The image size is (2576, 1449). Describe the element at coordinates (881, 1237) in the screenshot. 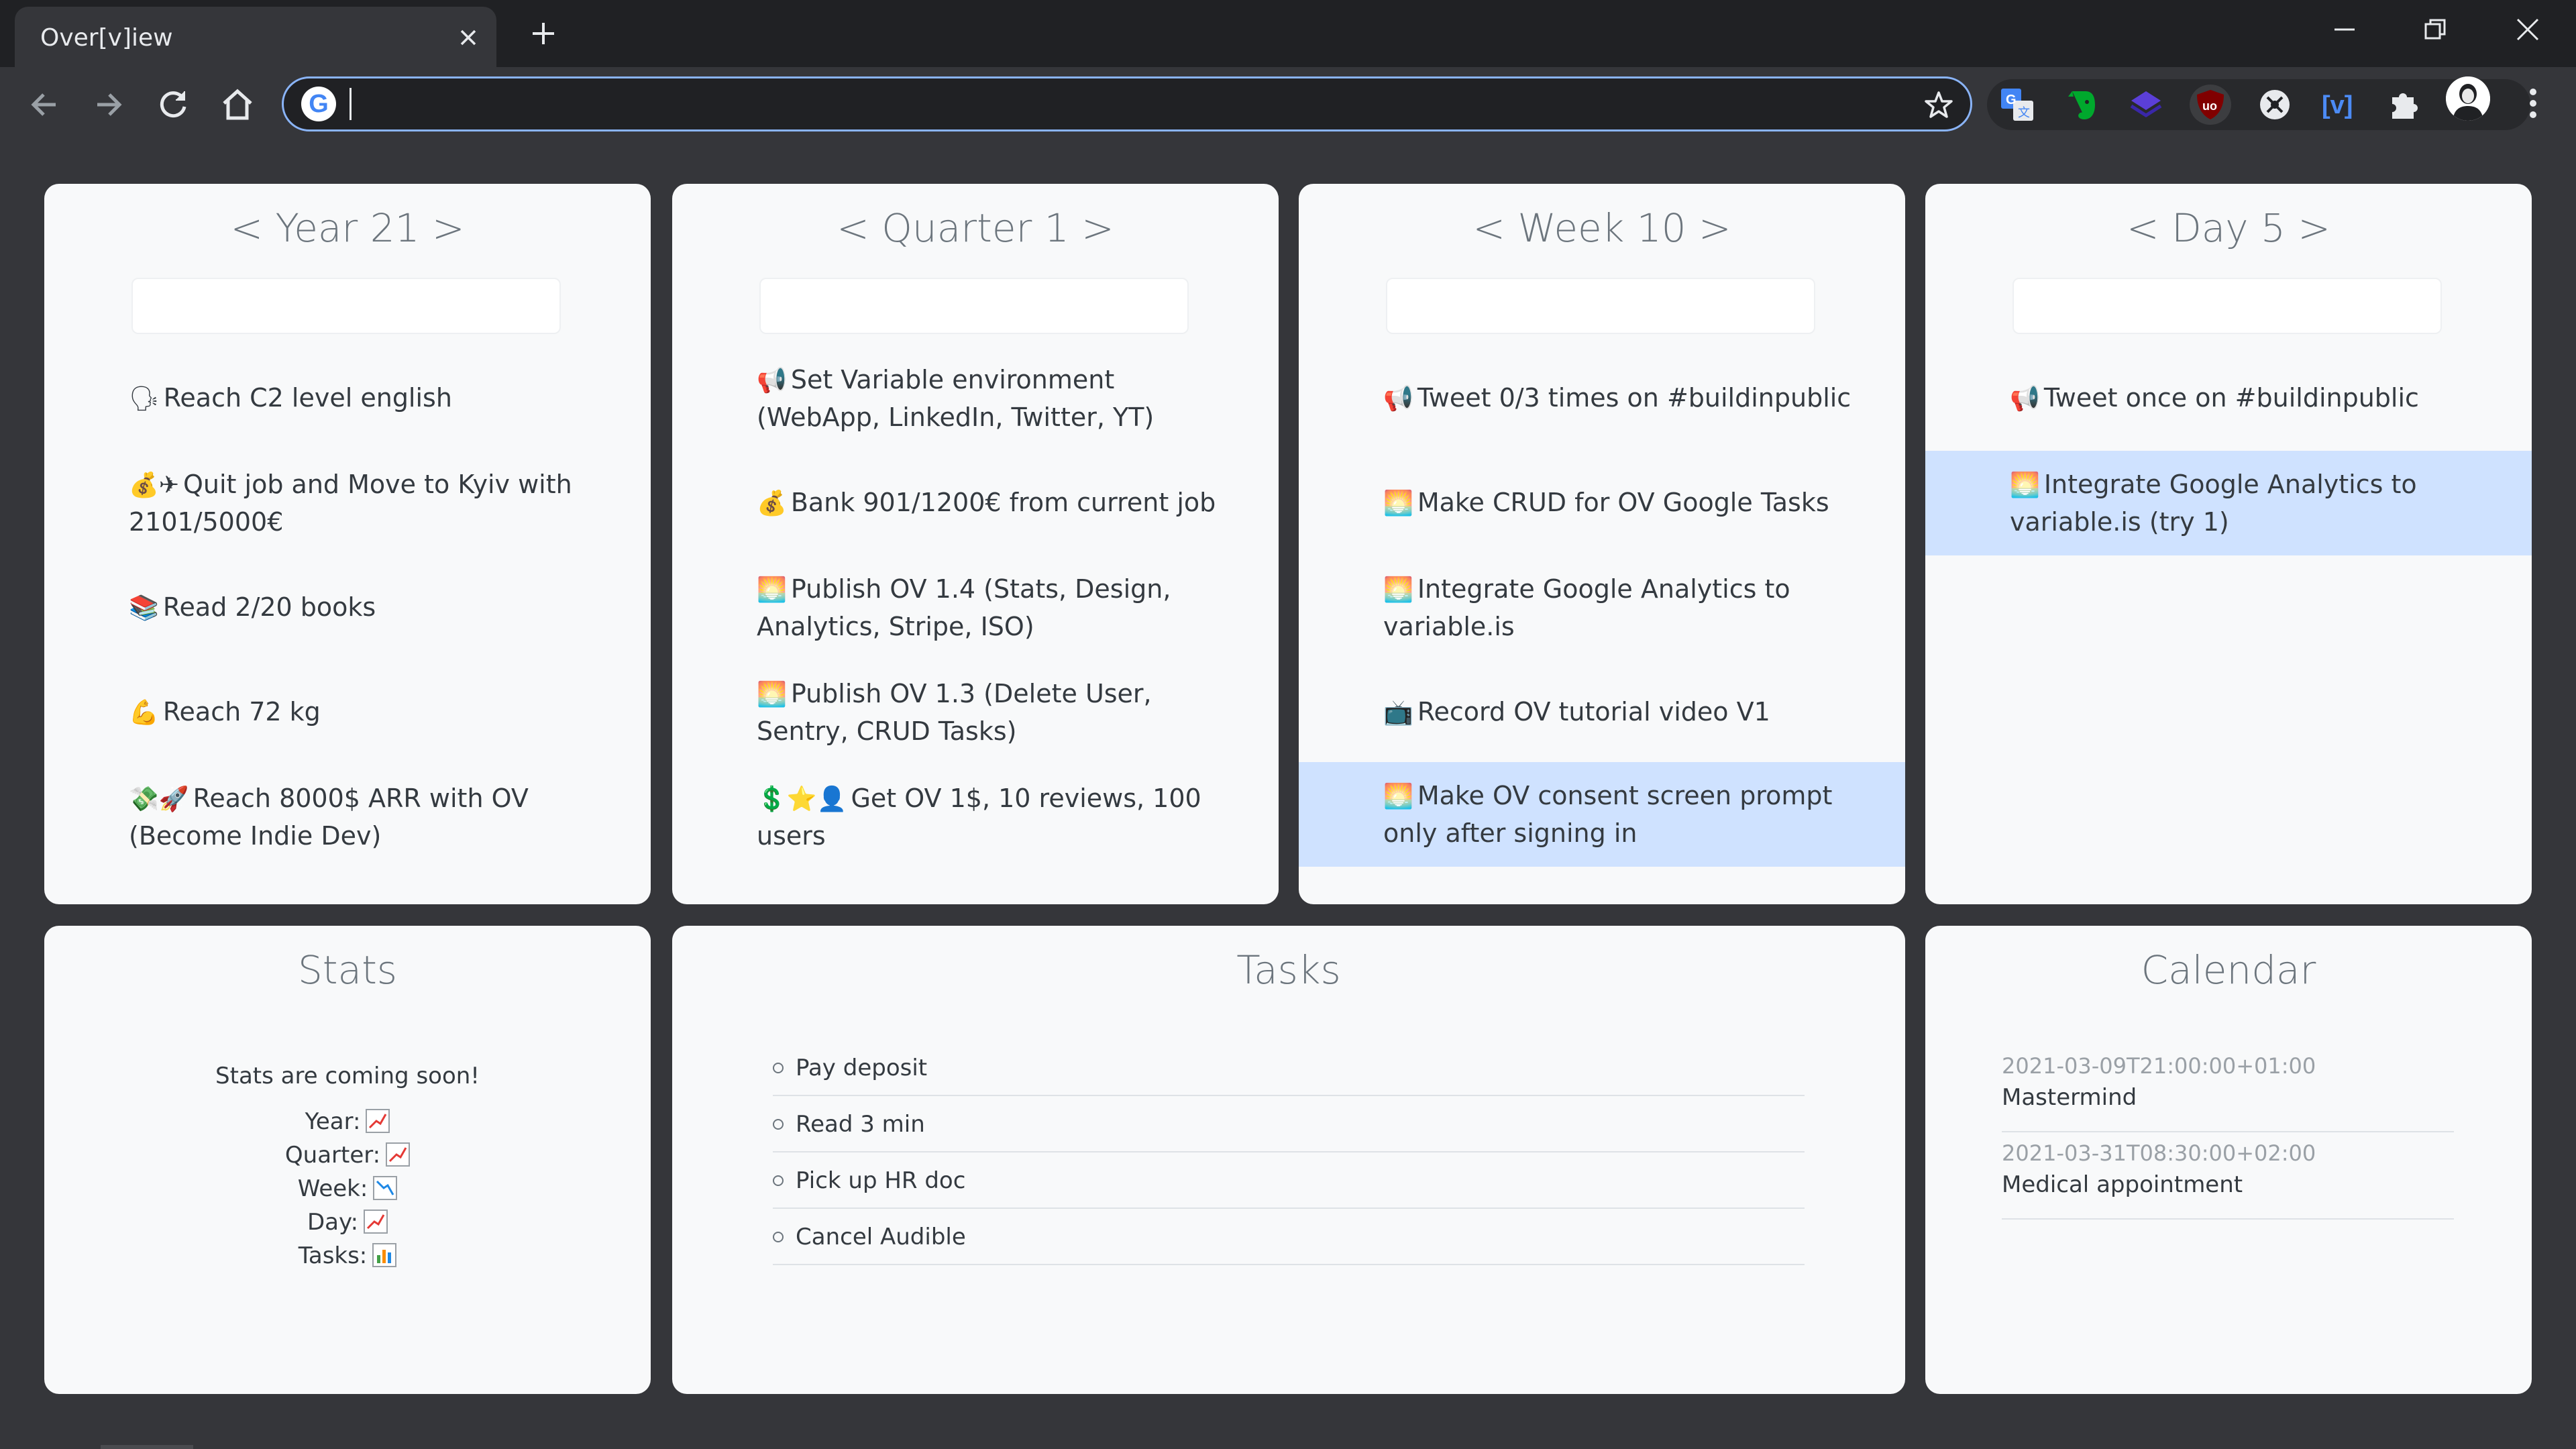

I see `task-text: Cancel Audible` at that location.